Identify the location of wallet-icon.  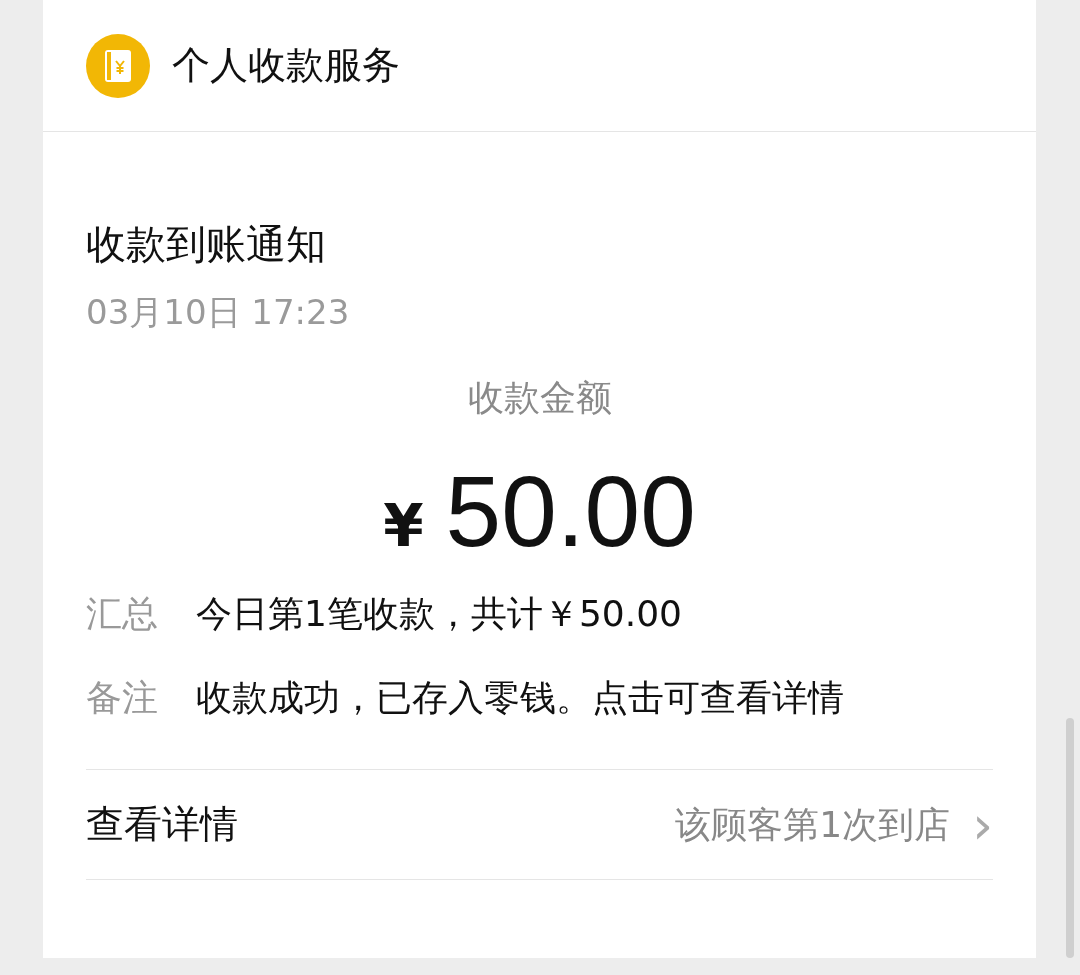
(118, 65).